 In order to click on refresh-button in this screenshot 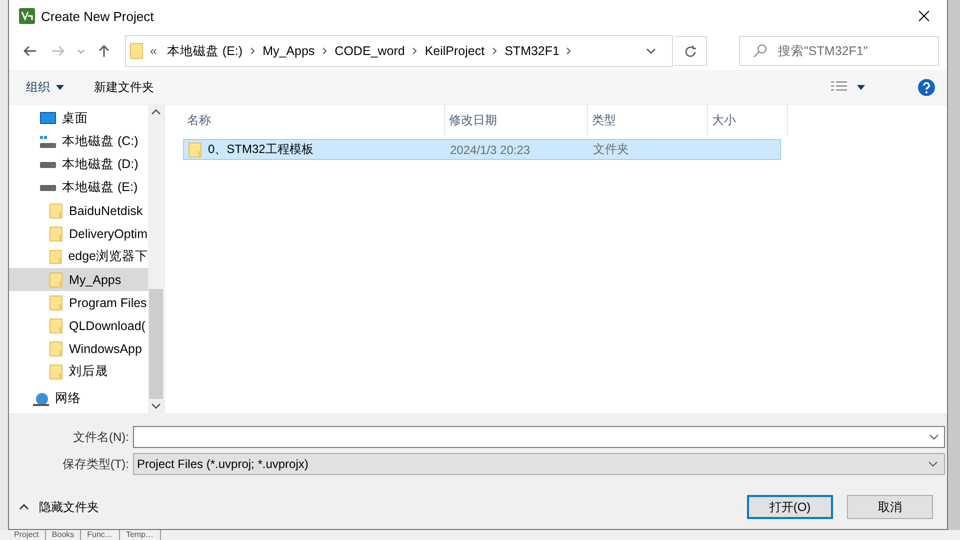, I will do `click(691, 51)`.